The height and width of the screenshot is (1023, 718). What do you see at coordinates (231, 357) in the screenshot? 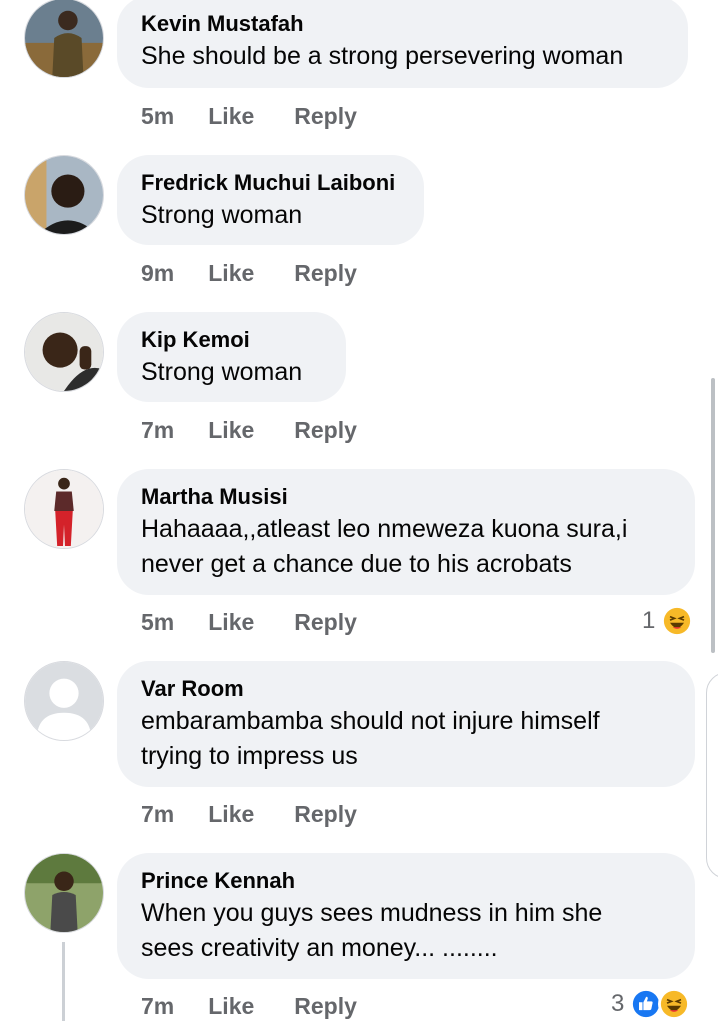
I see `comment-bubble: Kip Kemoi Strong woman` at bounding box center [231, 357].